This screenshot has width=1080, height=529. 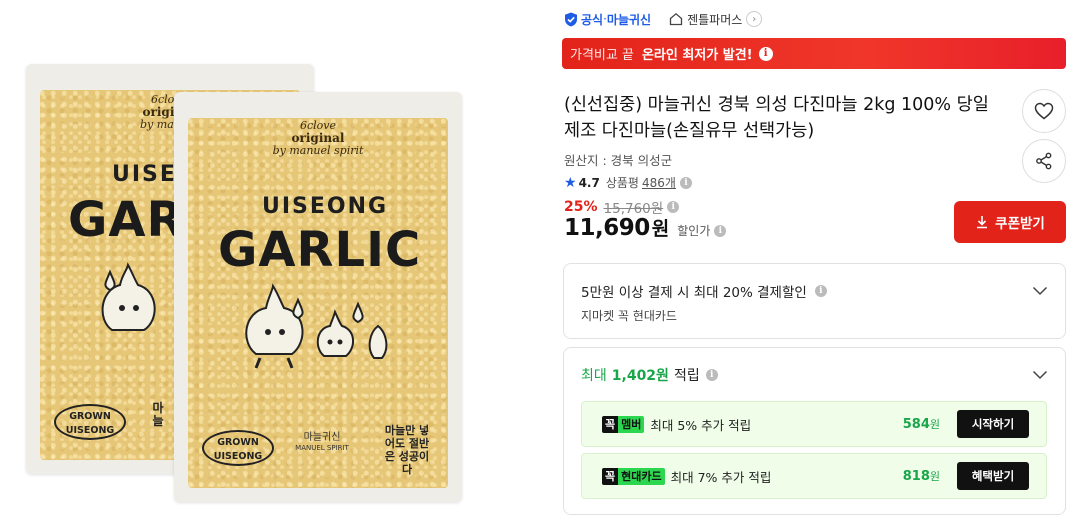 I want to click on bag-garlic-text: GARLIC, so click(x=320, y=250).